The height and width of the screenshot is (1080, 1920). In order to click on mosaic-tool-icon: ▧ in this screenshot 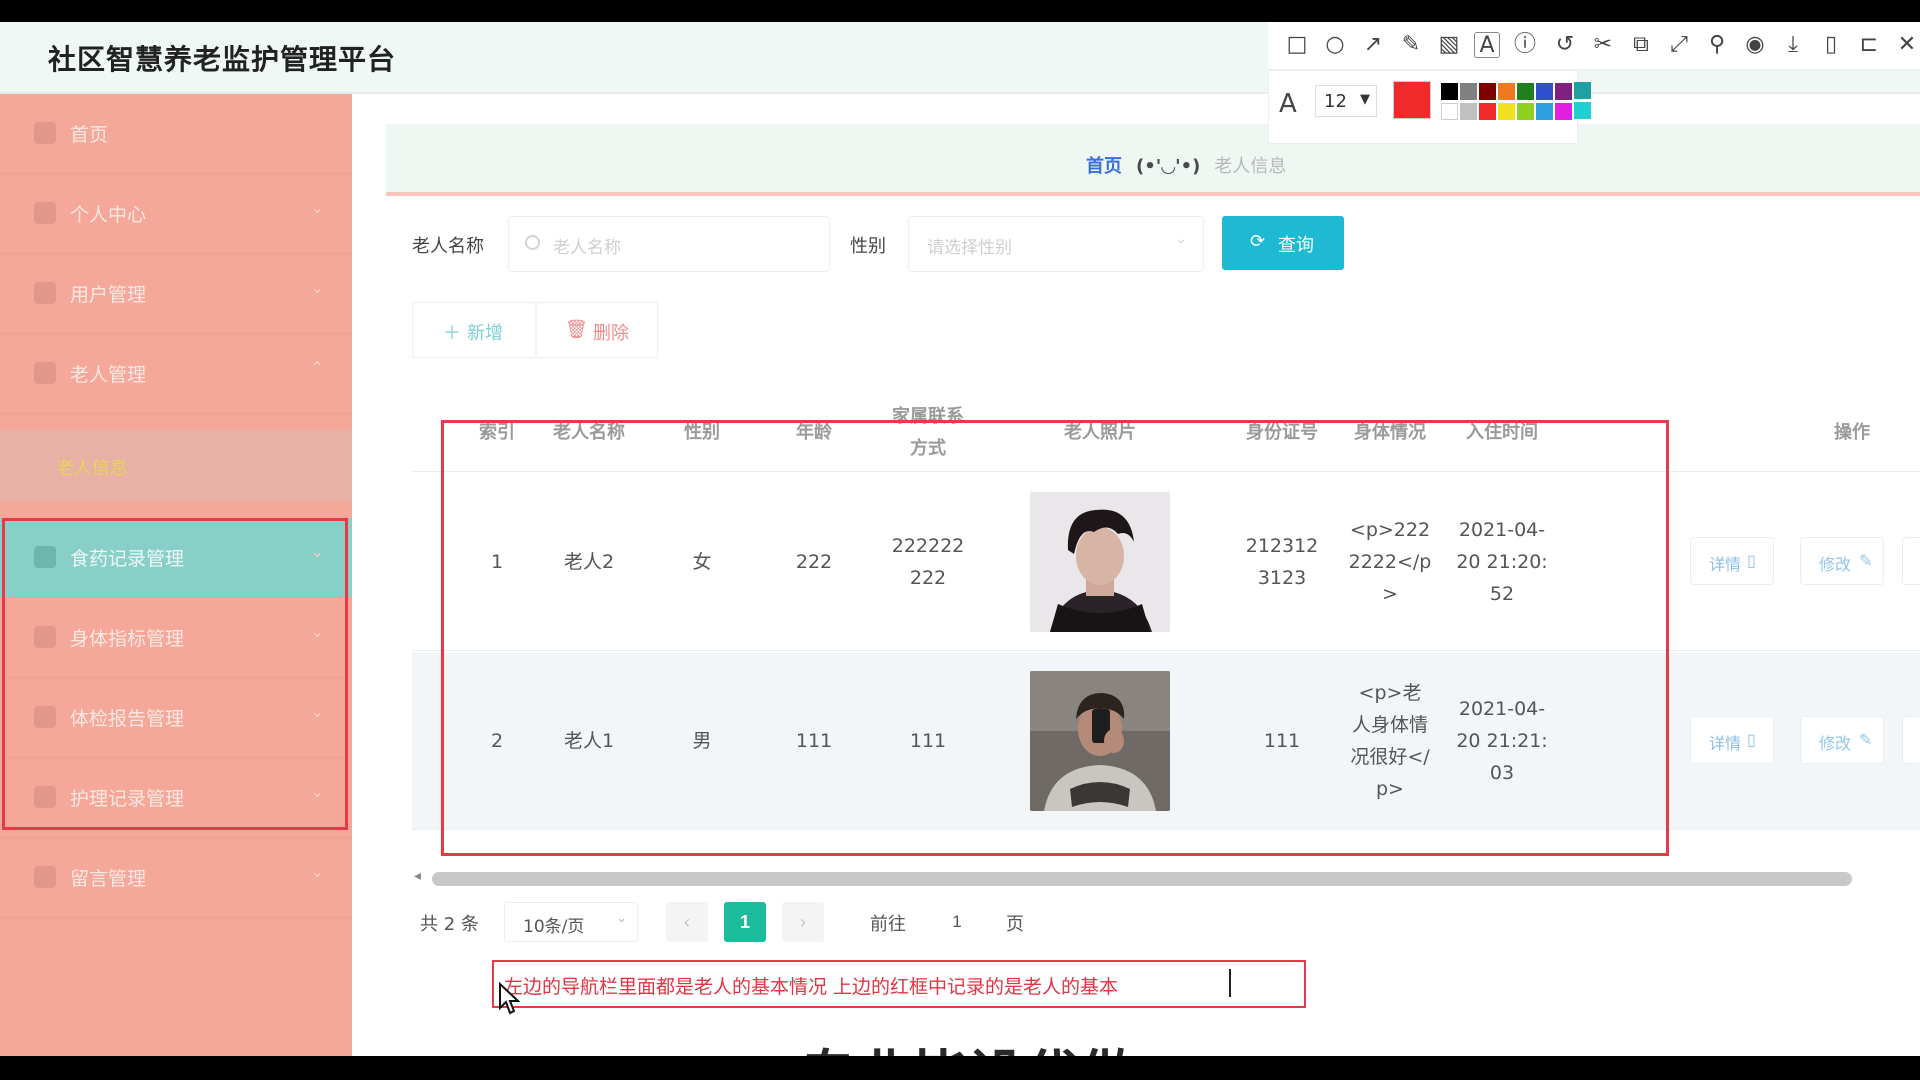, I will do `click(1449, 45)`.